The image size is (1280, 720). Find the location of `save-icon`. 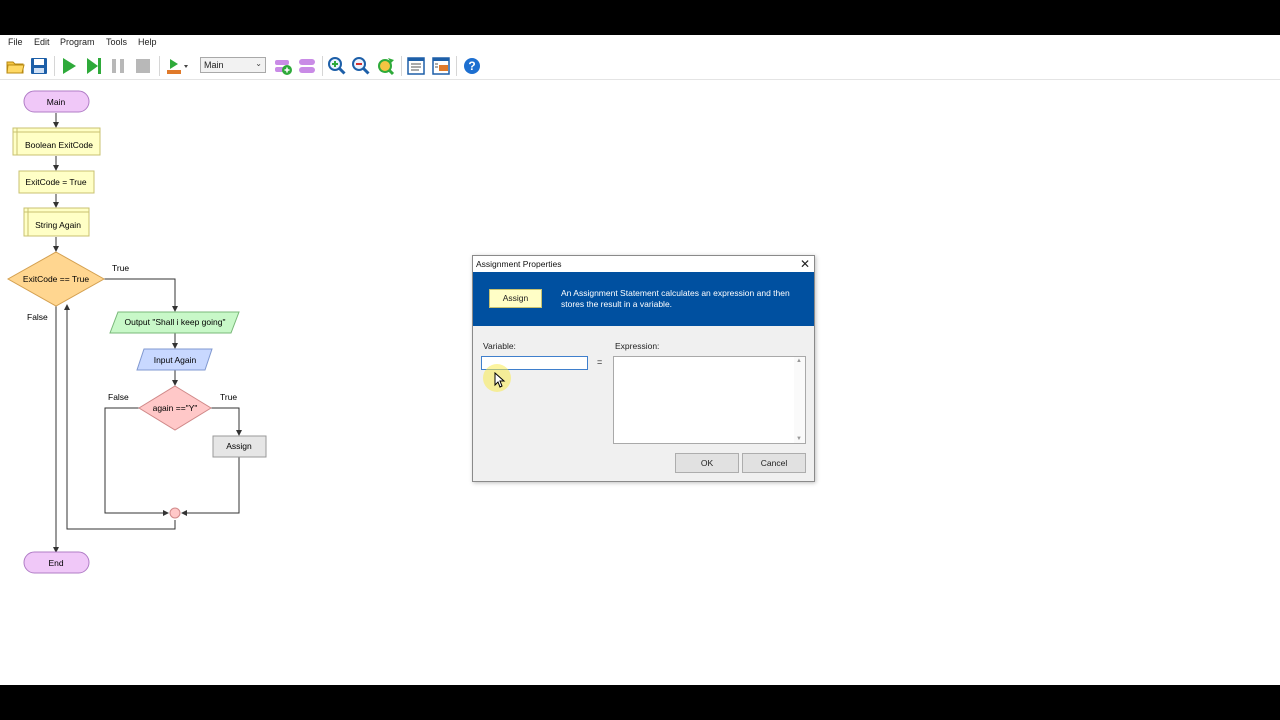

save-icon is located at coordinates (39, 66).